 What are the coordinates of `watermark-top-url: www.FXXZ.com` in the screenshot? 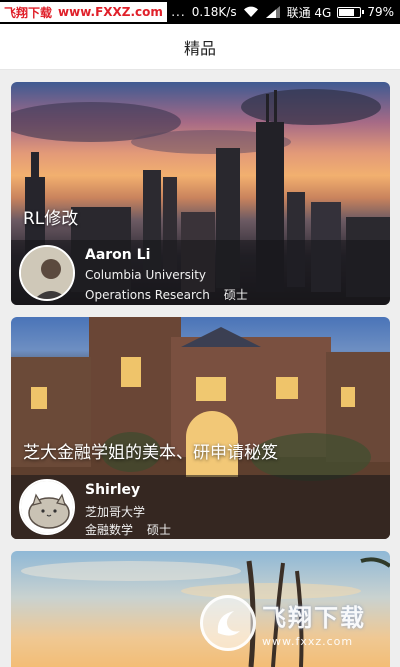 It's located at (110, 12).